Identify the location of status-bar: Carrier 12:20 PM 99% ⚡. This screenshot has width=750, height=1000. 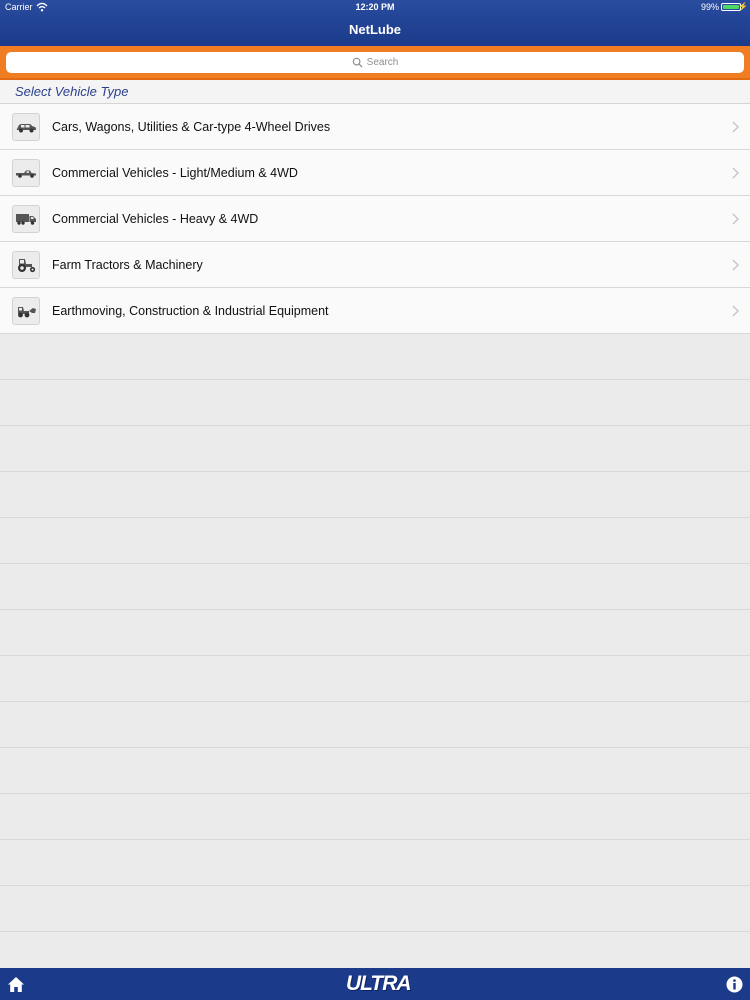
(375, 7).